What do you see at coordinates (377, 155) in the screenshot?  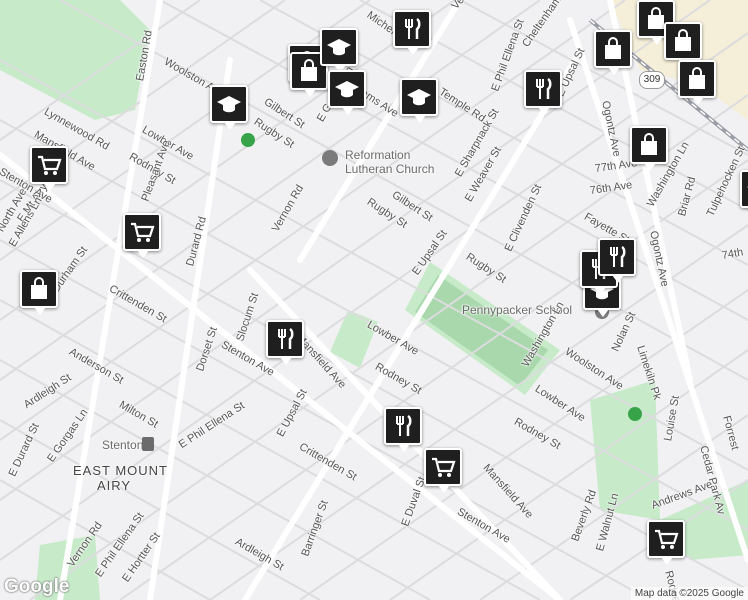 I see `poi-label-church: Reformation` at bounding box center [377, 155].